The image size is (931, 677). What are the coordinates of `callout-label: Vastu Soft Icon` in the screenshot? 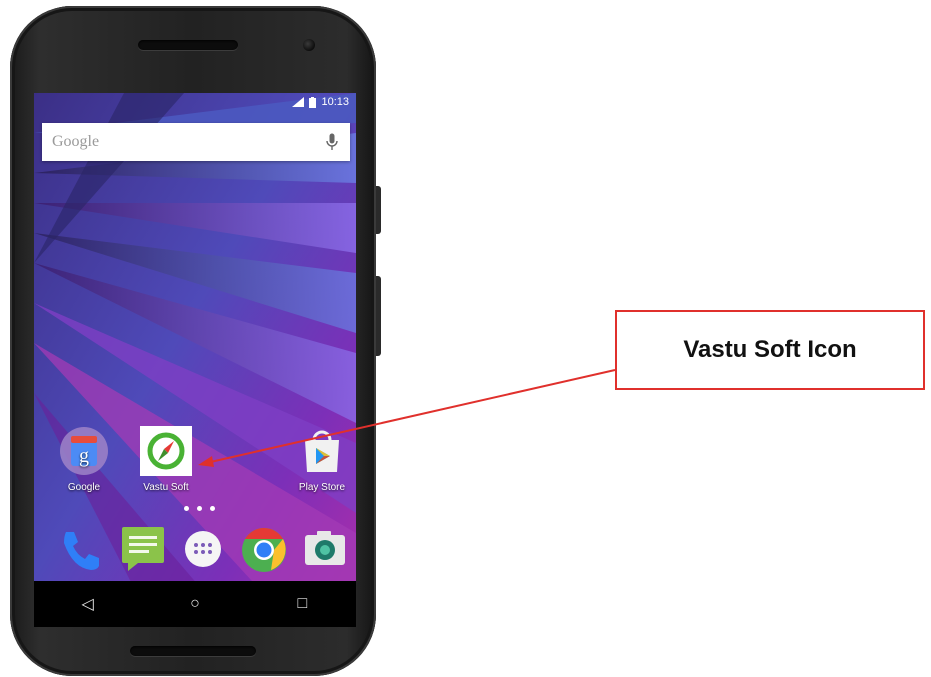 It's located at (770, 350).